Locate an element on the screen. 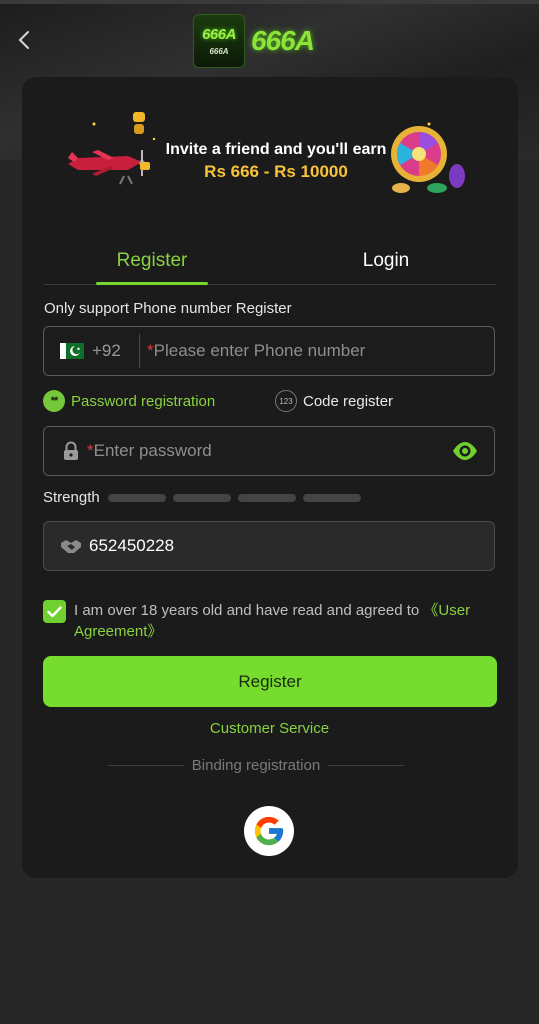  check-icon is located at coordinates (54, 611).